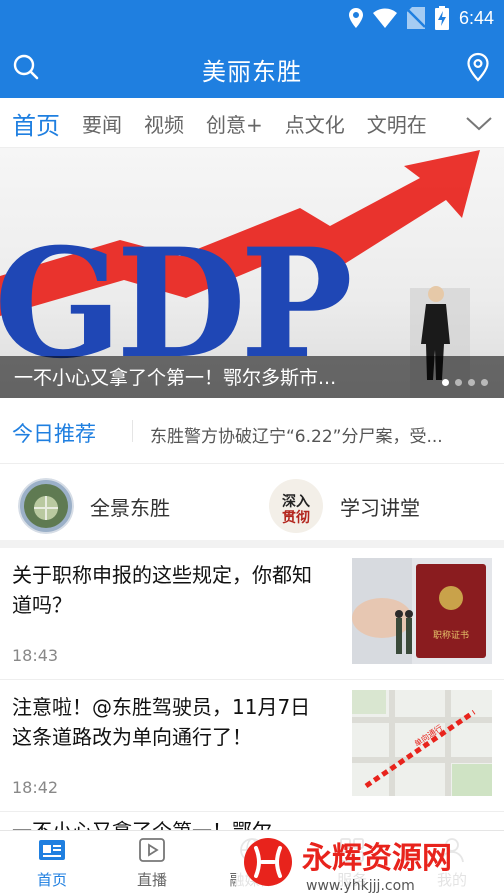 The image size is (504, 896). What do you see at coordinates (479, 123) in the screenshot?
I see `chevron-down-icon` at bounding box center [479, 123].